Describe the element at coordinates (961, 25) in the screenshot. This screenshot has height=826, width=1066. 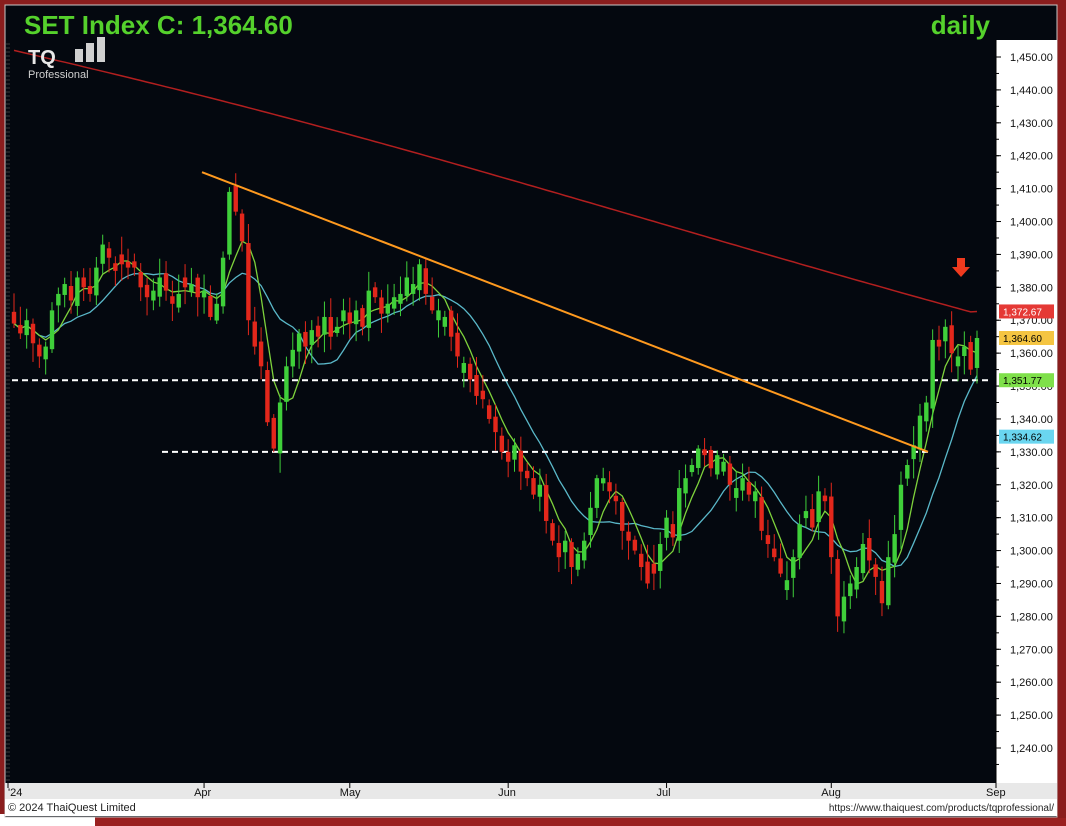
I see `timeframe-label: daily` at that location.